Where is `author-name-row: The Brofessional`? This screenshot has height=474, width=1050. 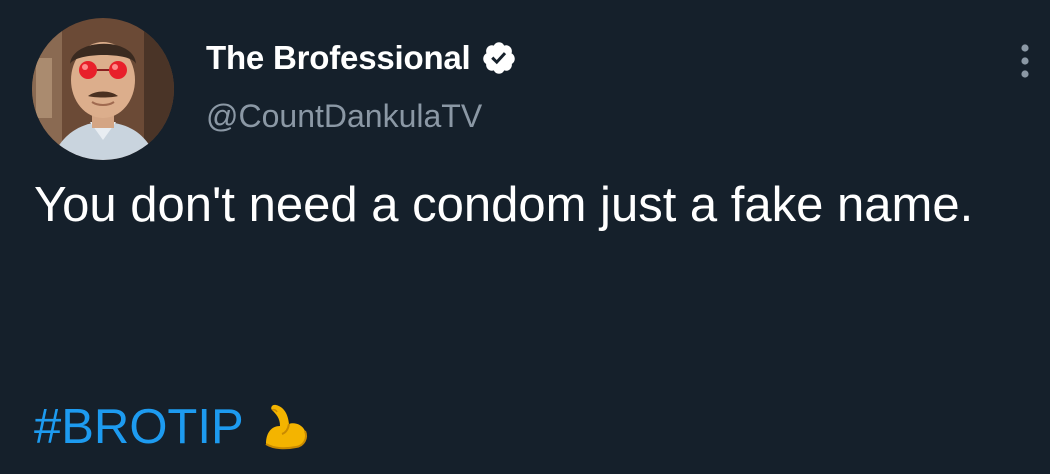
author-name-row: The Brofessional is located at coordinates (361, 58).